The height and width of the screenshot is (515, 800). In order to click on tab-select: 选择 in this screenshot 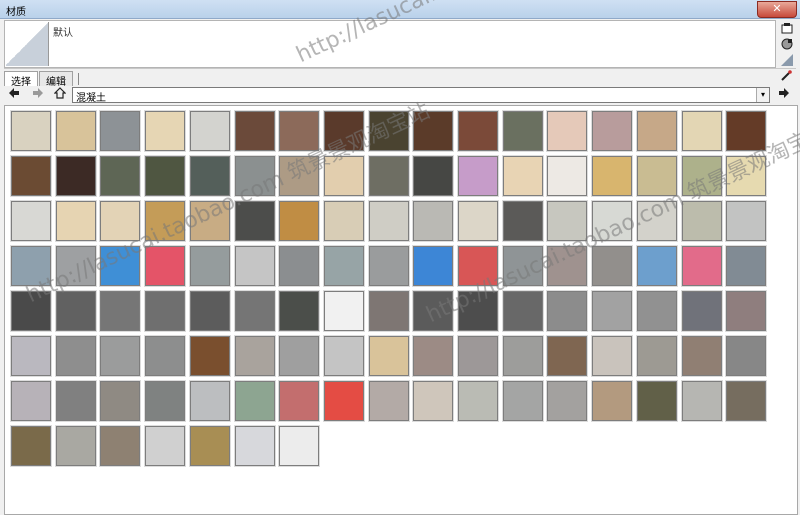, I will do `click(21, 79)`.